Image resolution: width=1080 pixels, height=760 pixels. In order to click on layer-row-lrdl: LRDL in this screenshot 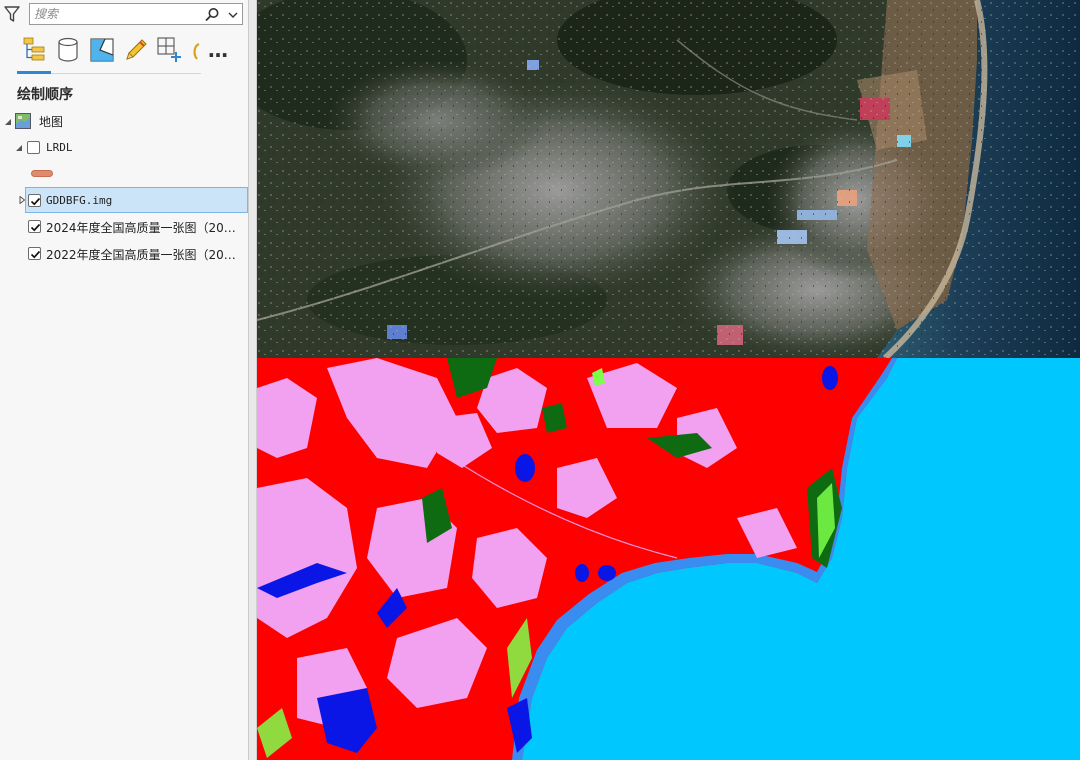, I will do `click(124, 148)`.